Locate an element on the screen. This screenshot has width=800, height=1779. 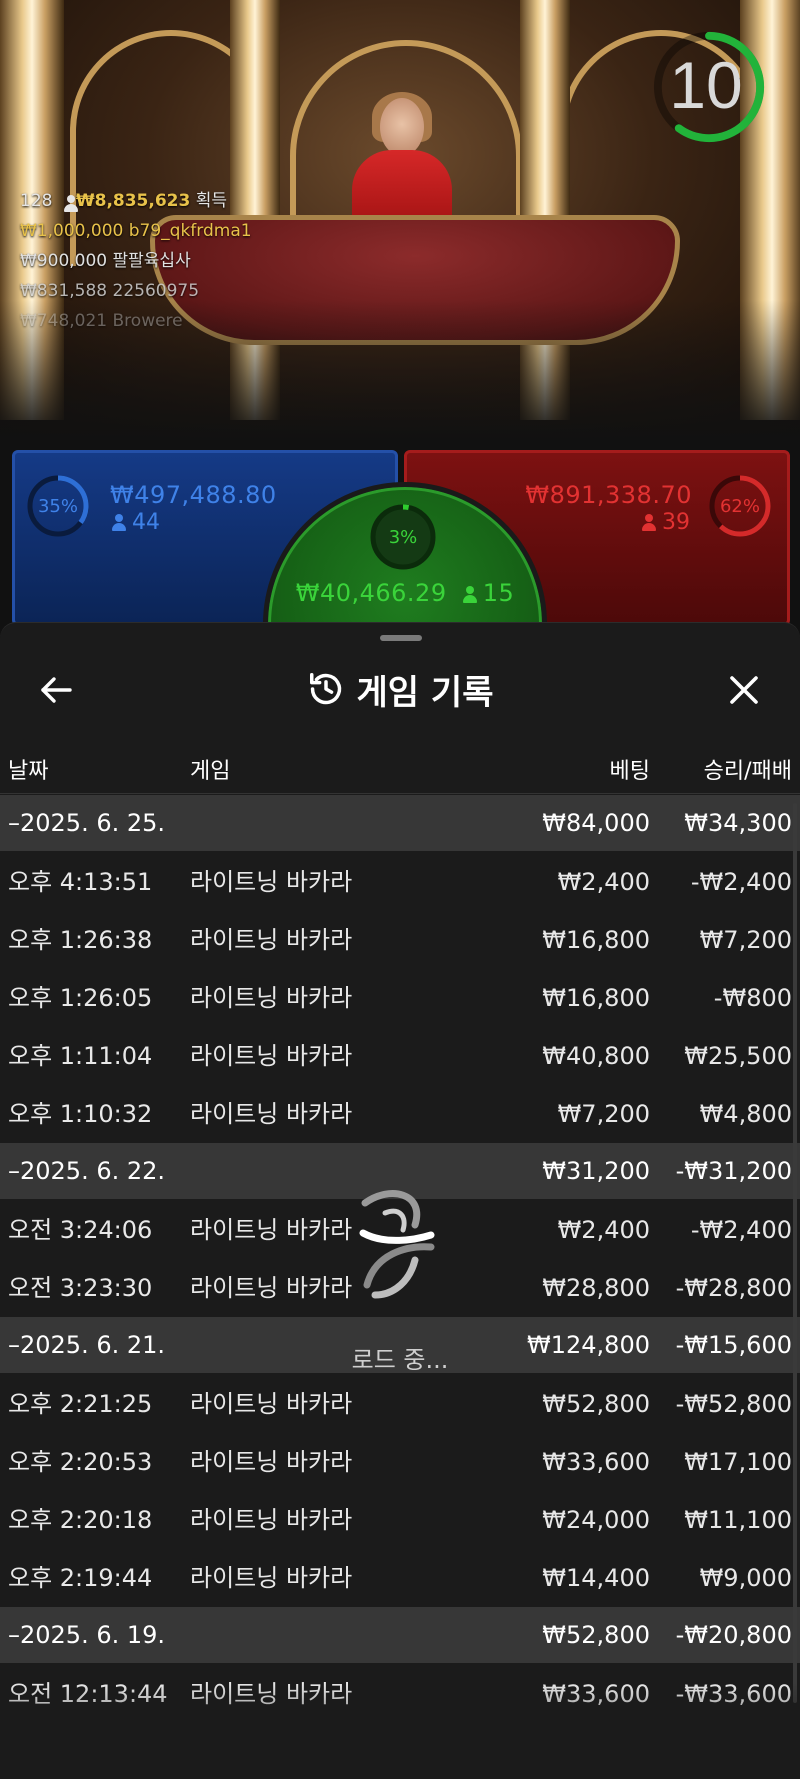
group-bet-total: ₩31,200 is located at coordinates (596, 1171).